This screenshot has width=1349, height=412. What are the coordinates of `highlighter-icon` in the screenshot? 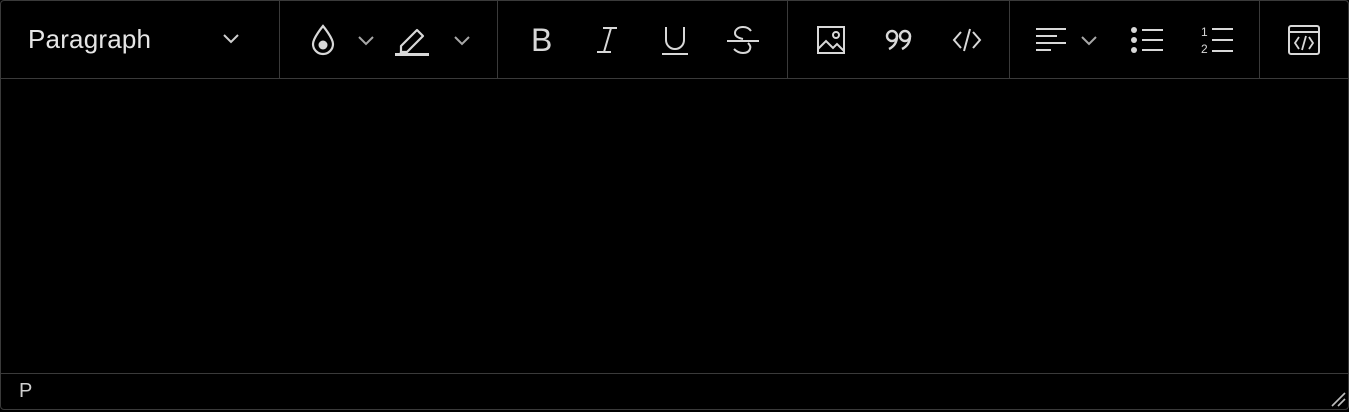 It's located at (412, 39).